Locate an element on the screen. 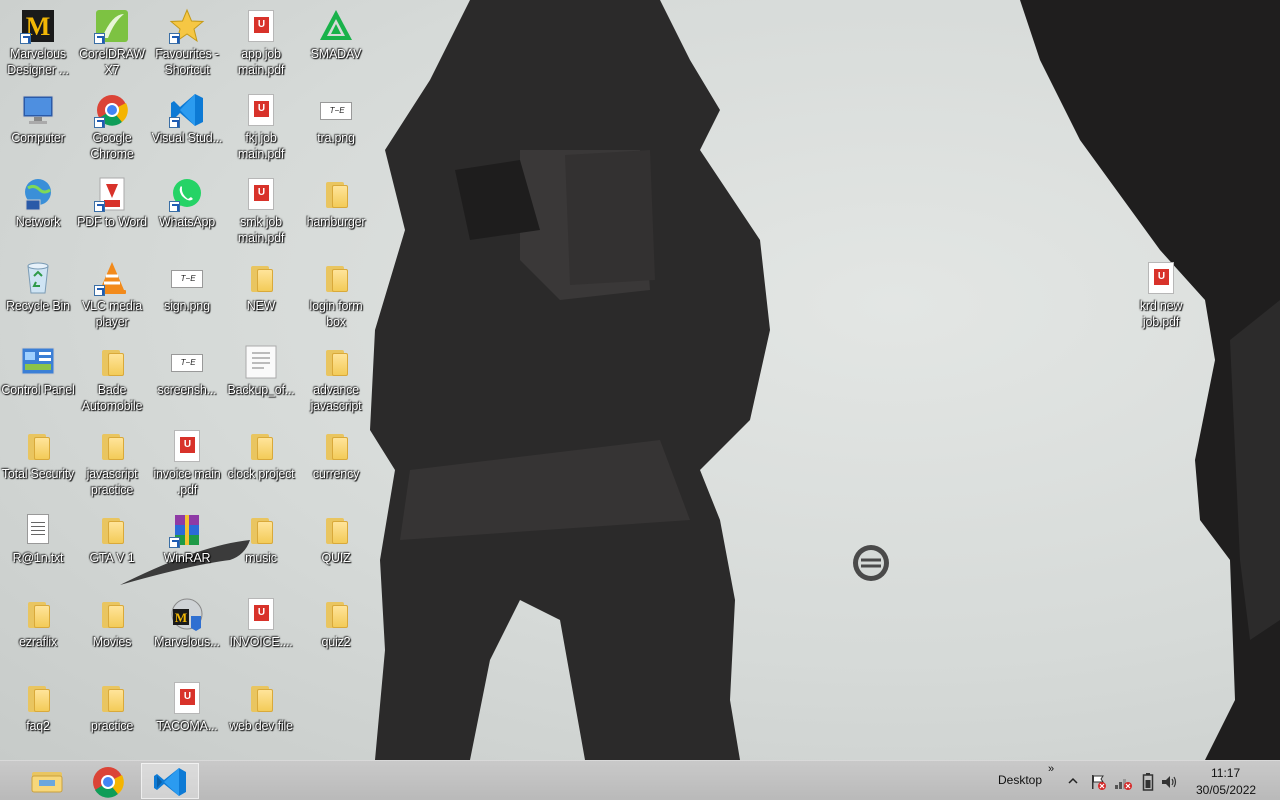 This screenshot has height=800, width=1280. desktop-icon-fkj-job-main-pdf: Ufkj job main.pdf is located at coordinates (261, 128).